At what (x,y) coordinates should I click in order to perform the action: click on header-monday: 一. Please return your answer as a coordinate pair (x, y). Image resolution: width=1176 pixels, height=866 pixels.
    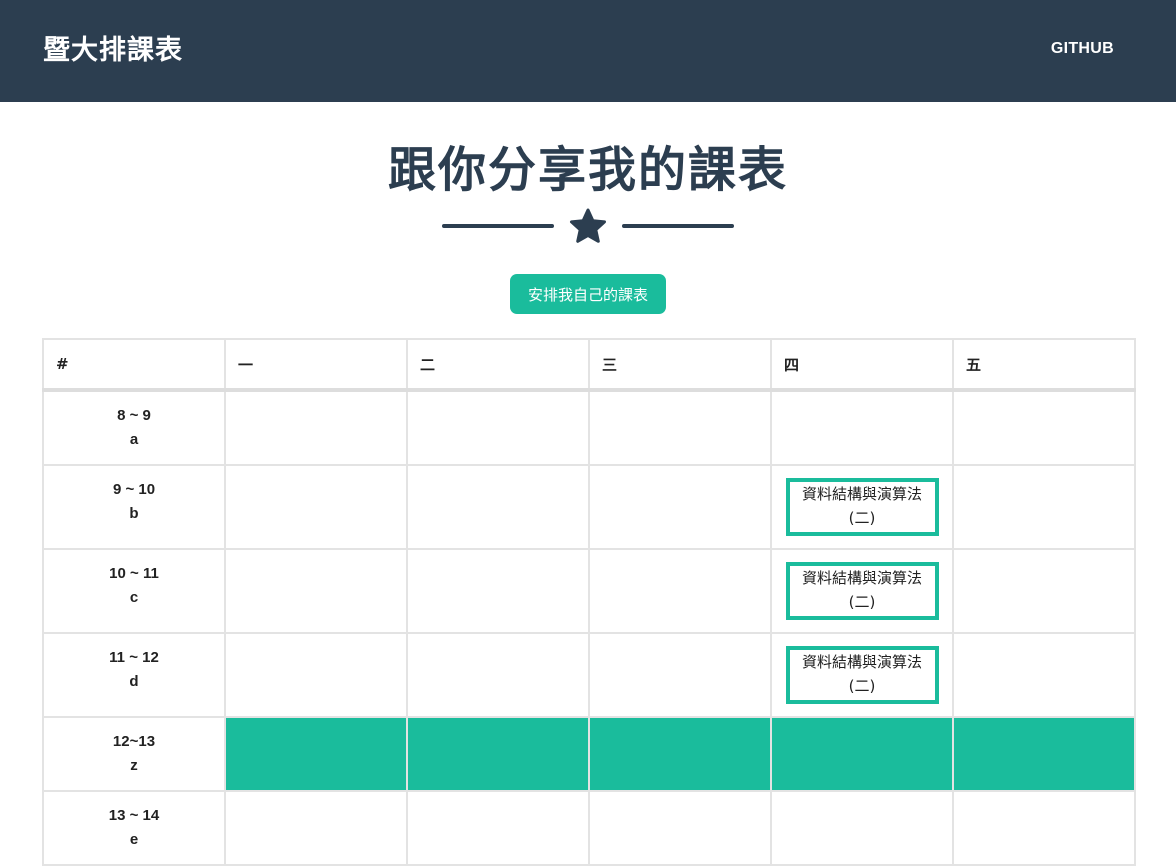
    Looking at the image, I should click on (316, 365).